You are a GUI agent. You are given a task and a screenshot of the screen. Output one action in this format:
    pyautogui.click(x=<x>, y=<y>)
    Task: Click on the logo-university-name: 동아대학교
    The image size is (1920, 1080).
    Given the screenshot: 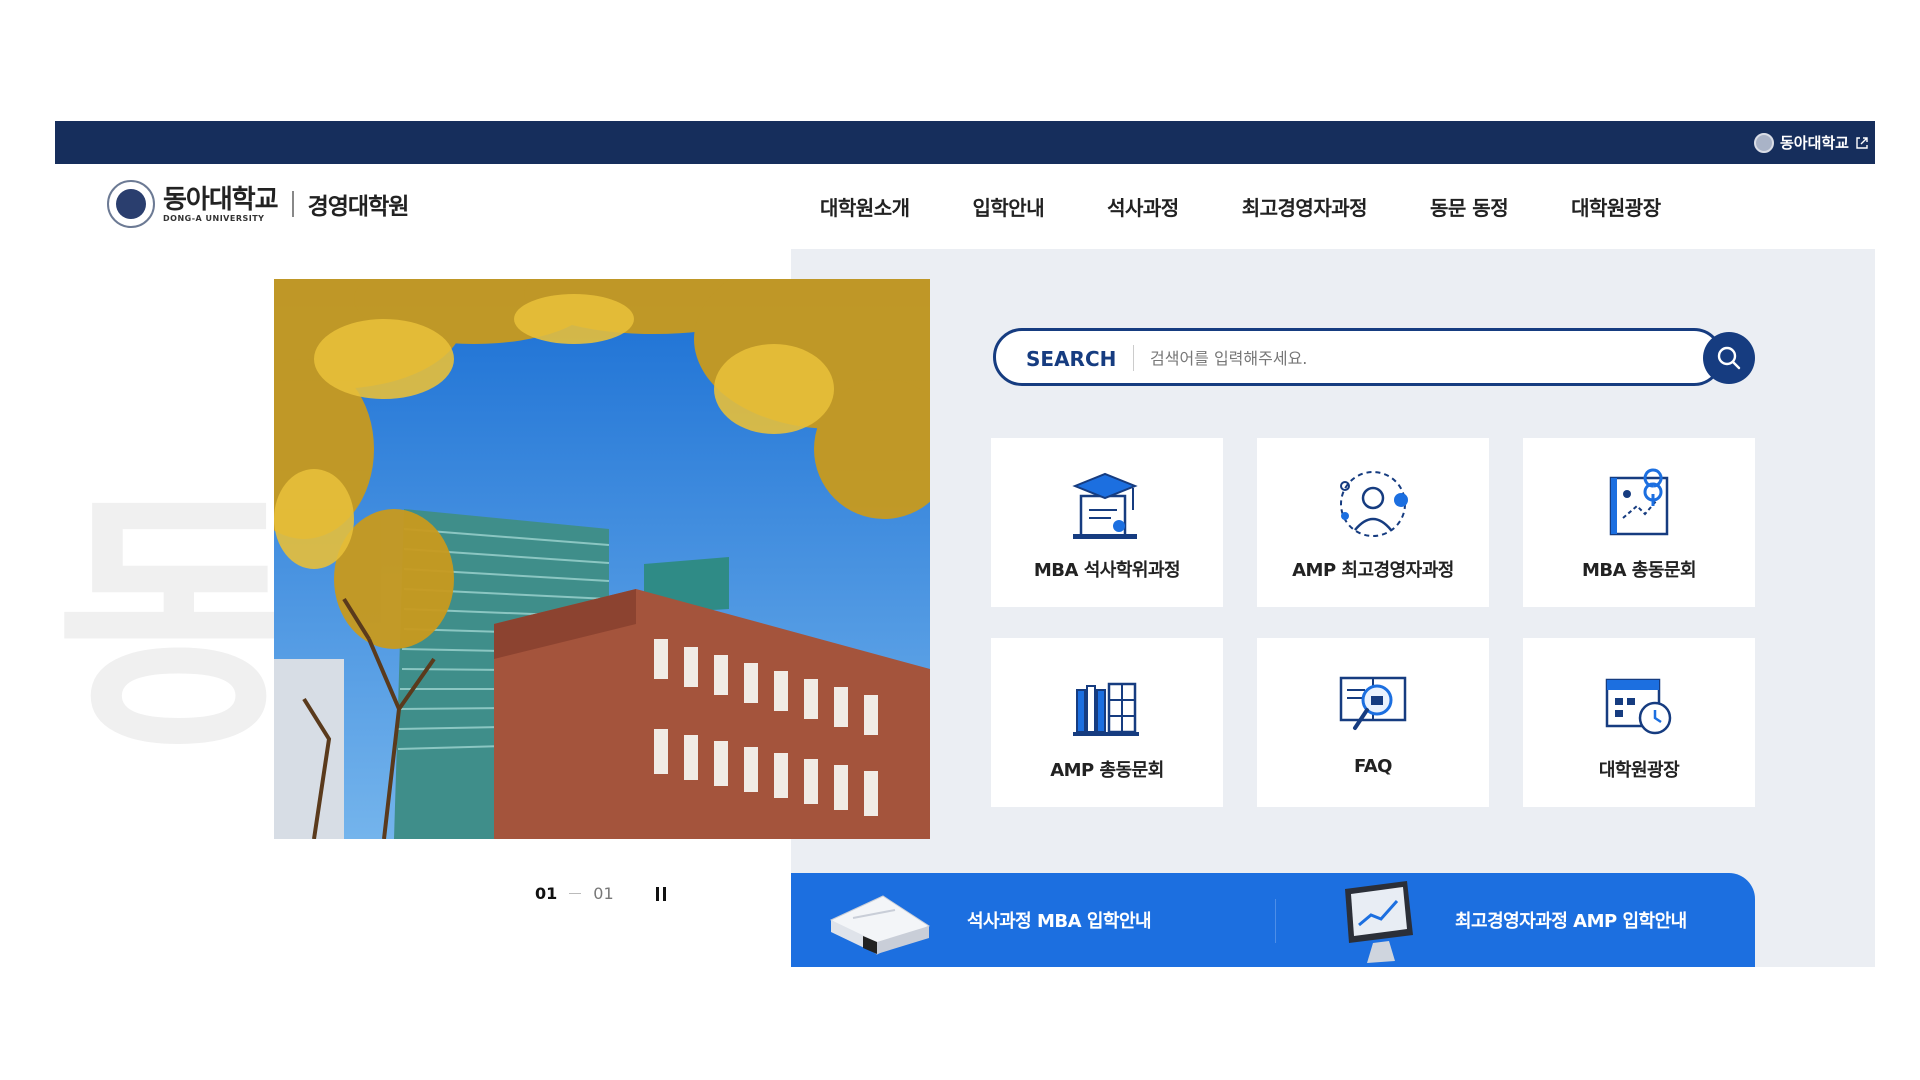 What is the action you would take?
    pyautogui.click(x=221, y=199)
    